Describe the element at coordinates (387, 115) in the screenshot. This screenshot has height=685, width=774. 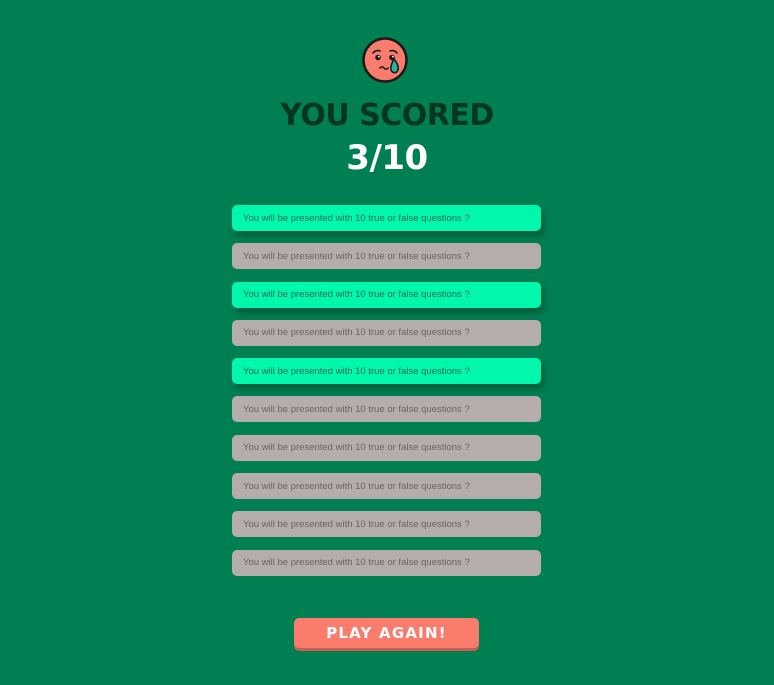
I see `page-title: YOU SCORED` at that location.